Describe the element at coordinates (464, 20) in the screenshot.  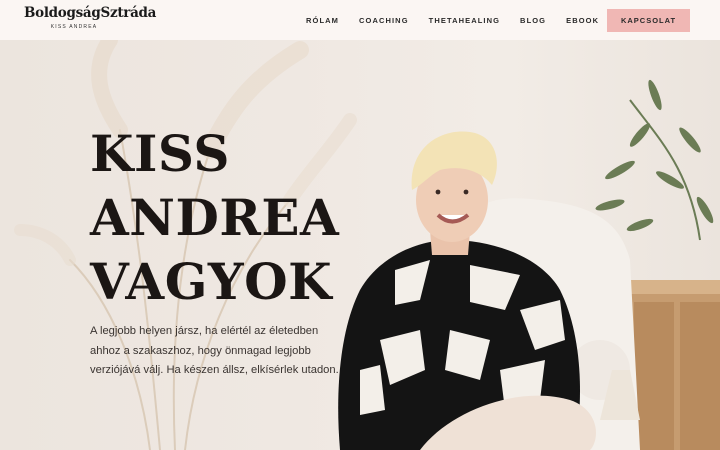
I see `nav-item-thetahealing: THETAHEALING` at that location.